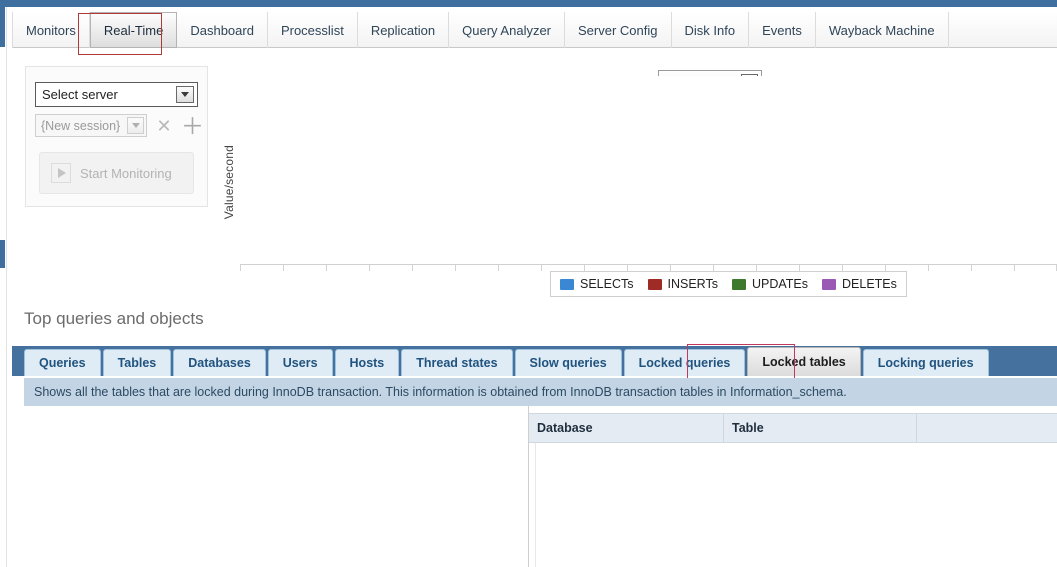  What do you see at coordinates (2, 254) in the screenshot?
I see `left-rail-handle-bottom` at bounding box center [2, 254].